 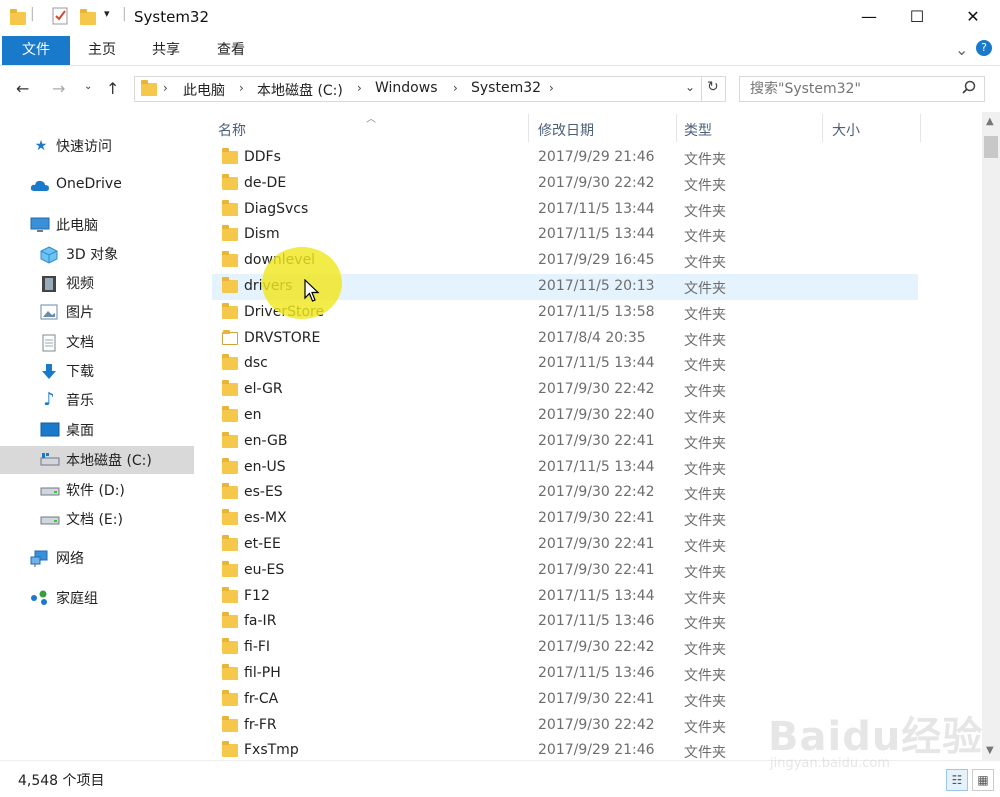 What do you see at coordinates (50, 430) in the screenshot?
I see `desktop-icon` at bounding box center [50, 430].